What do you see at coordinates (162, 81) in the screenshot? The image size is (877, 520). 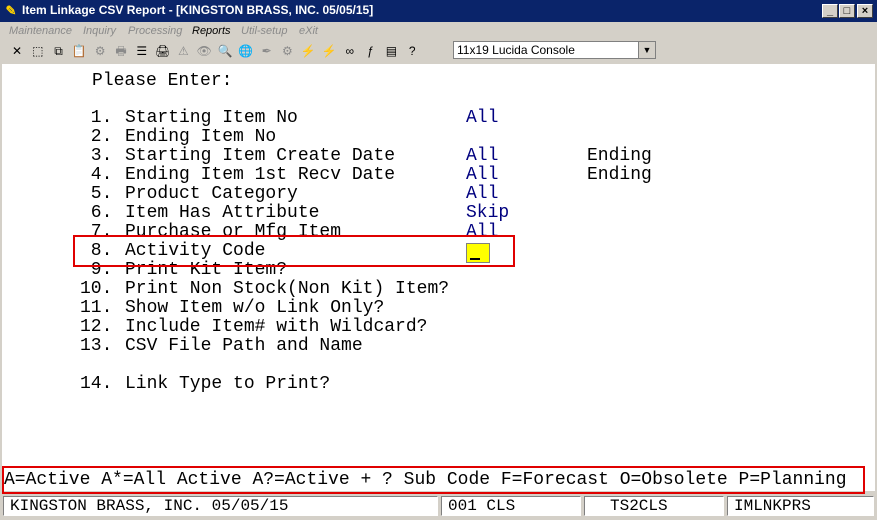 I see `prompt-text: Please Enter:` at bounding box center [162, 81].